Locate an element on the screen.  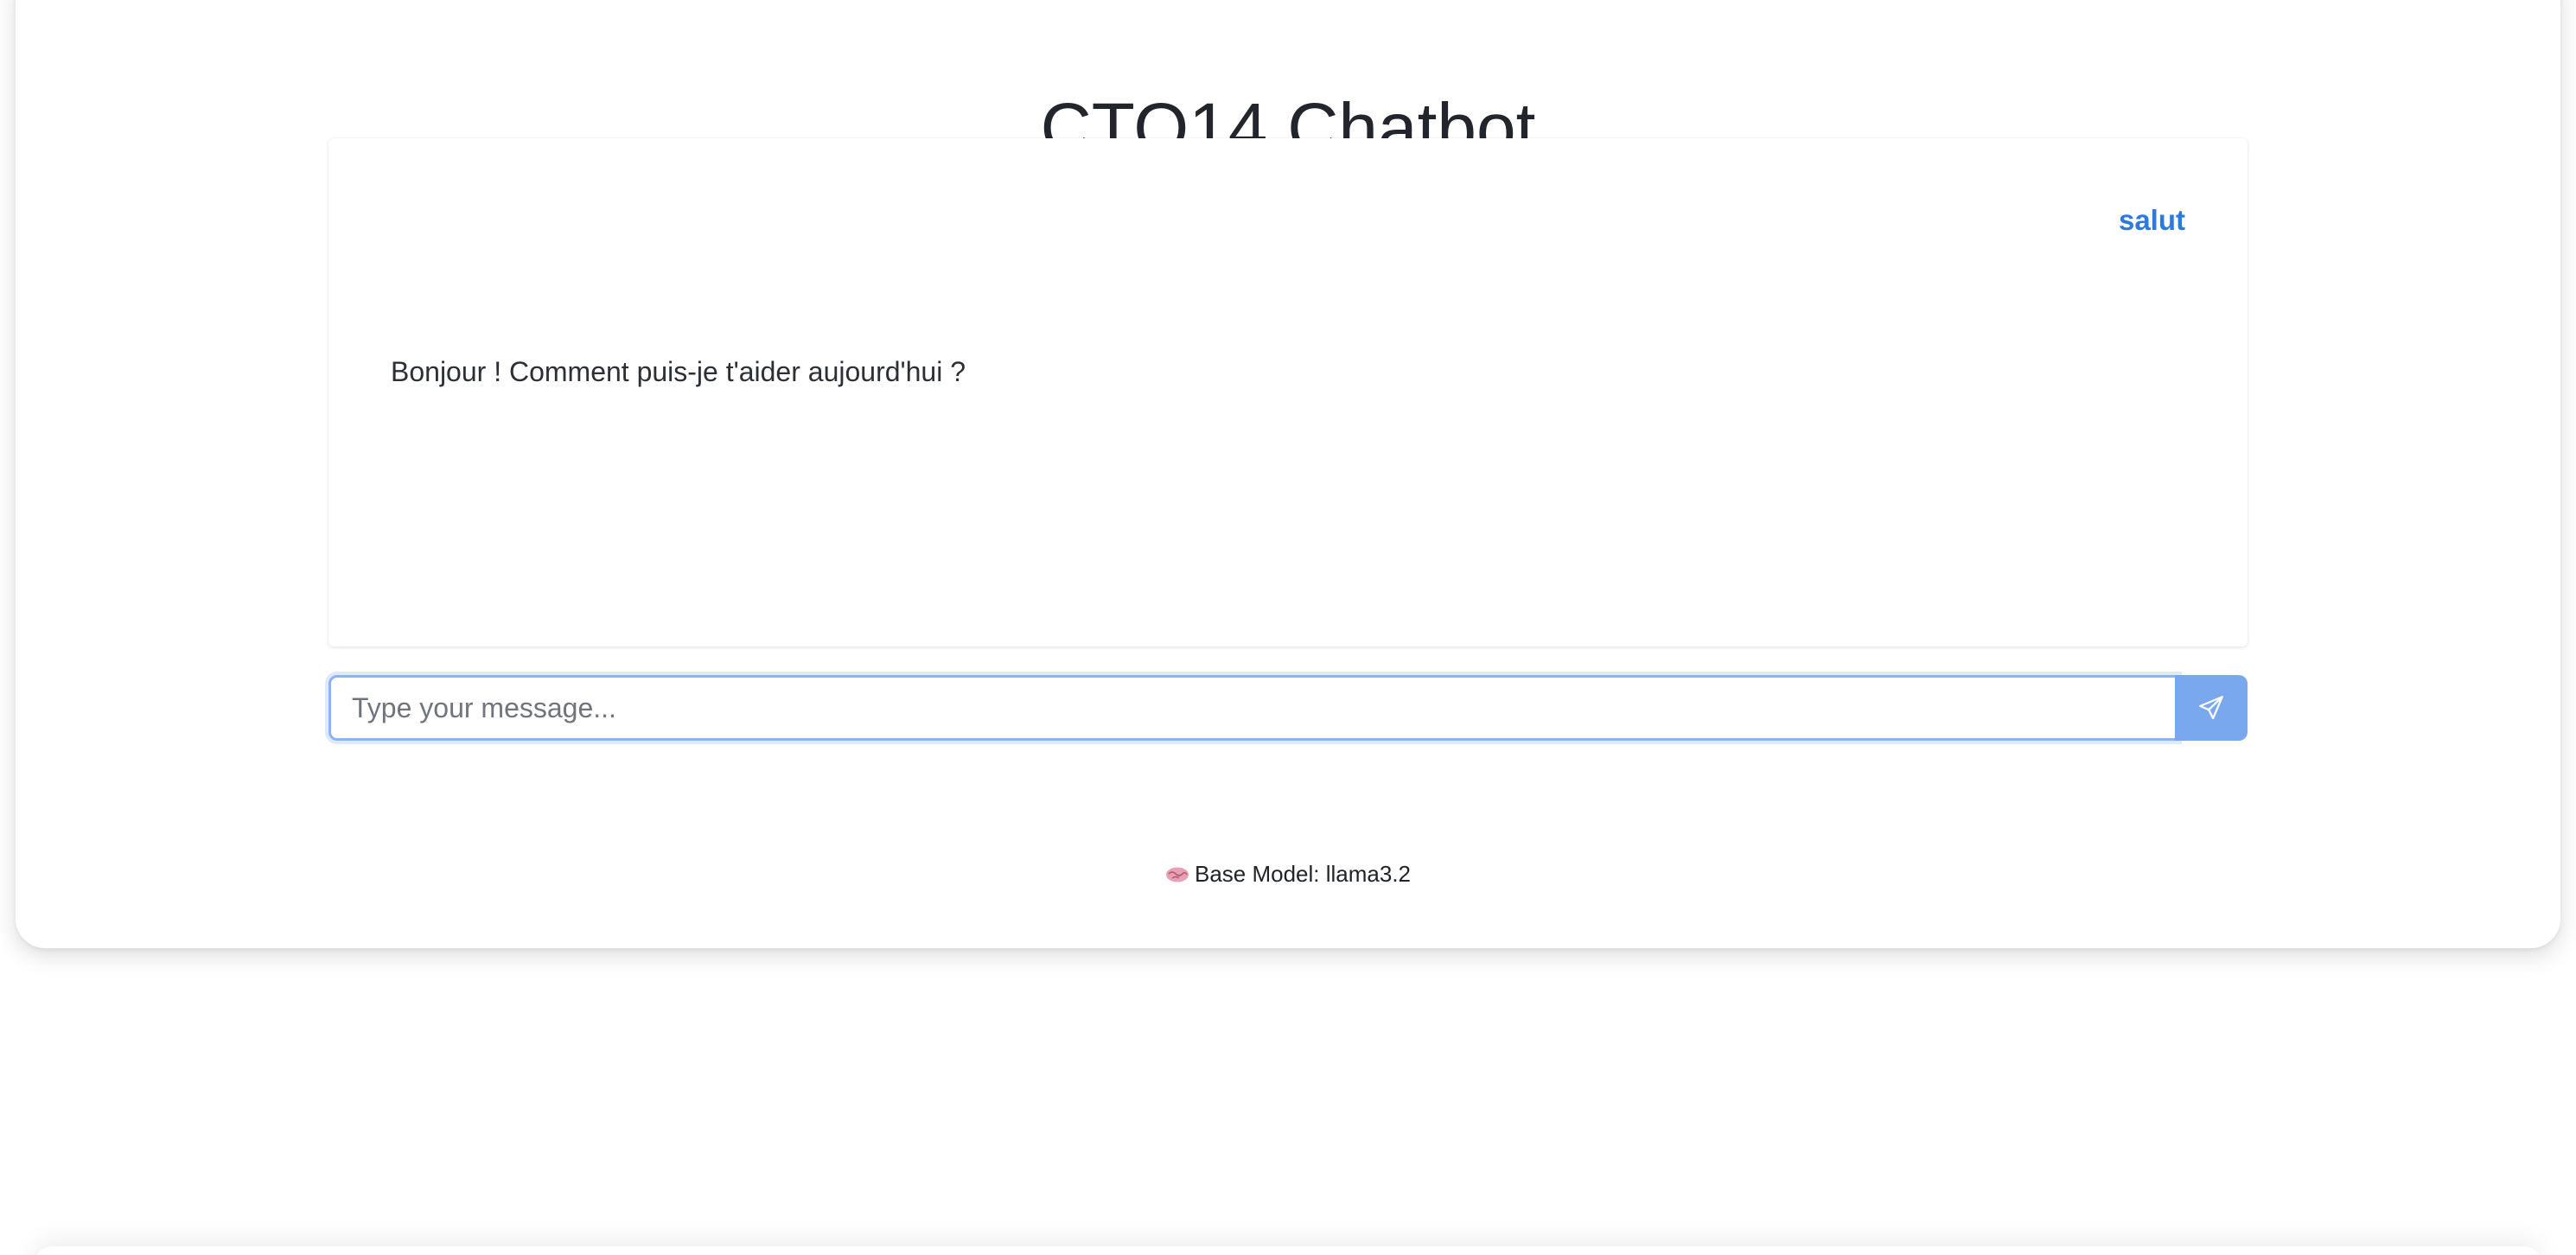
model-info: Base Model: llama3.2 is located at coordinates (1288, 874).